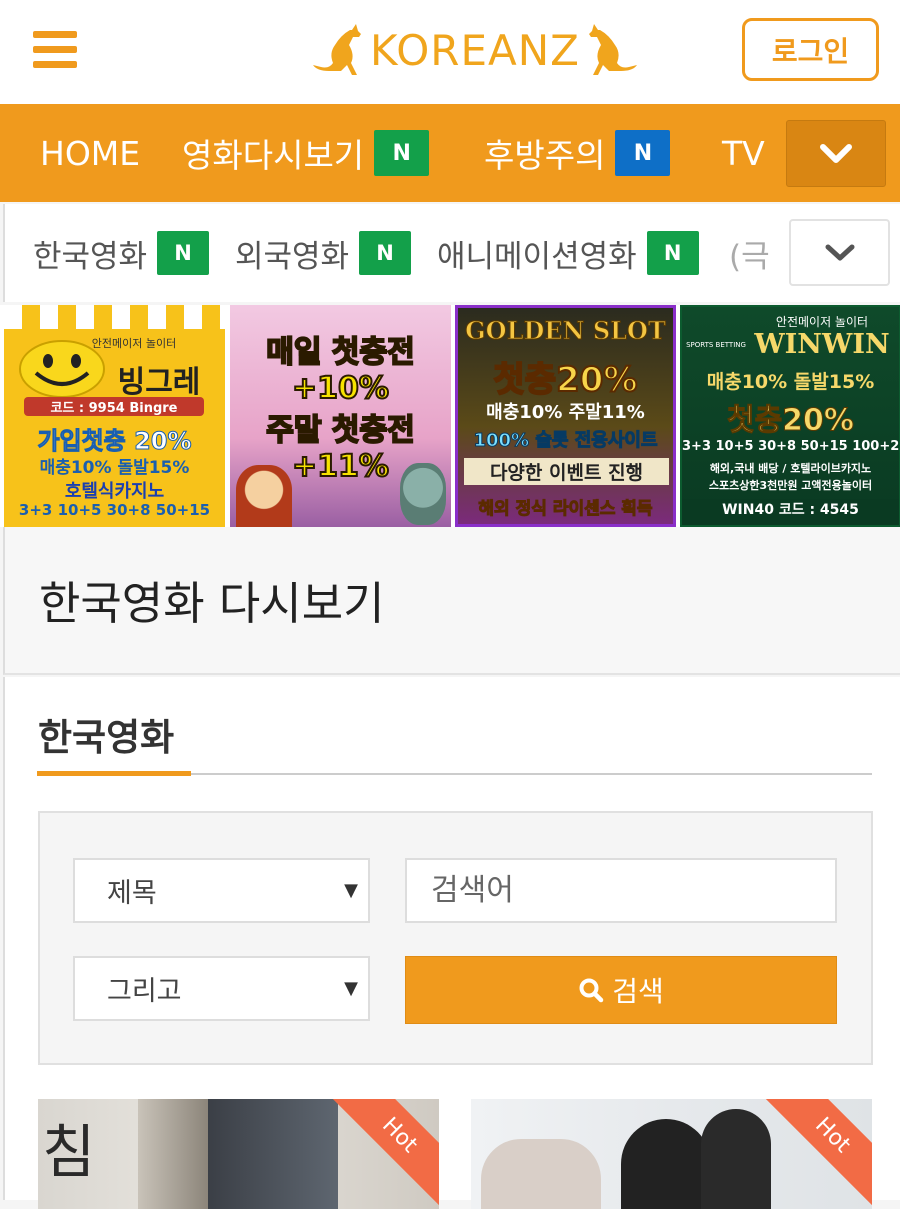  What do you see at coordinates (132, 893) in the screenshot?
I see `search-field-select-value: 제목` at bounding box center [132, 893].